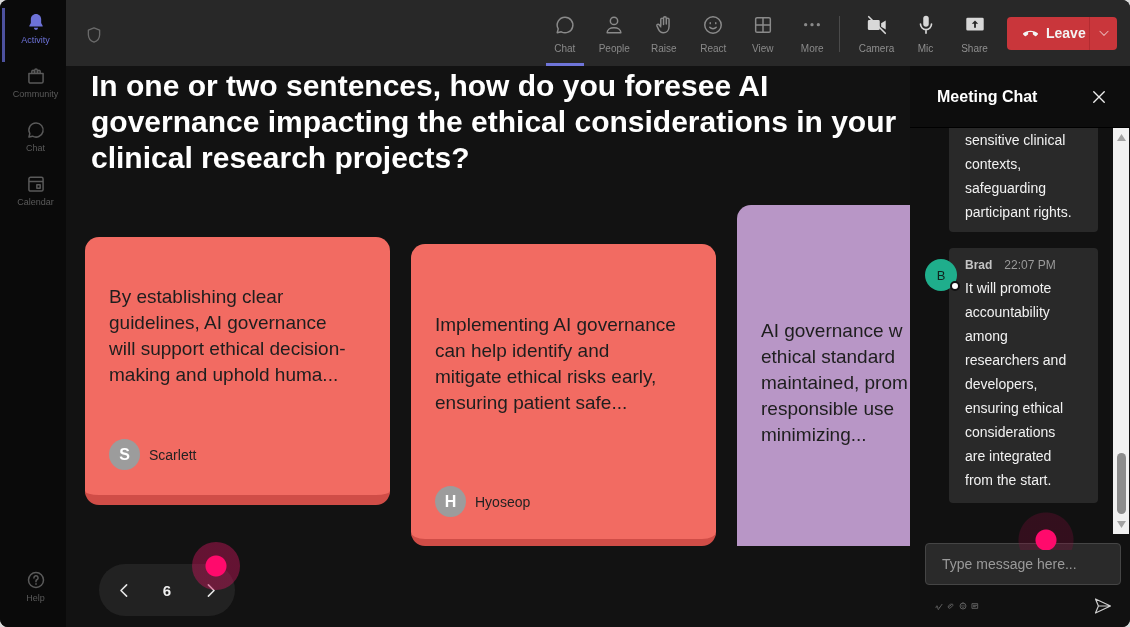 Image resolution: width=1130 pixels, height=627 pixels. I want to click on scrollbar-thumb, so click(1121, 483).